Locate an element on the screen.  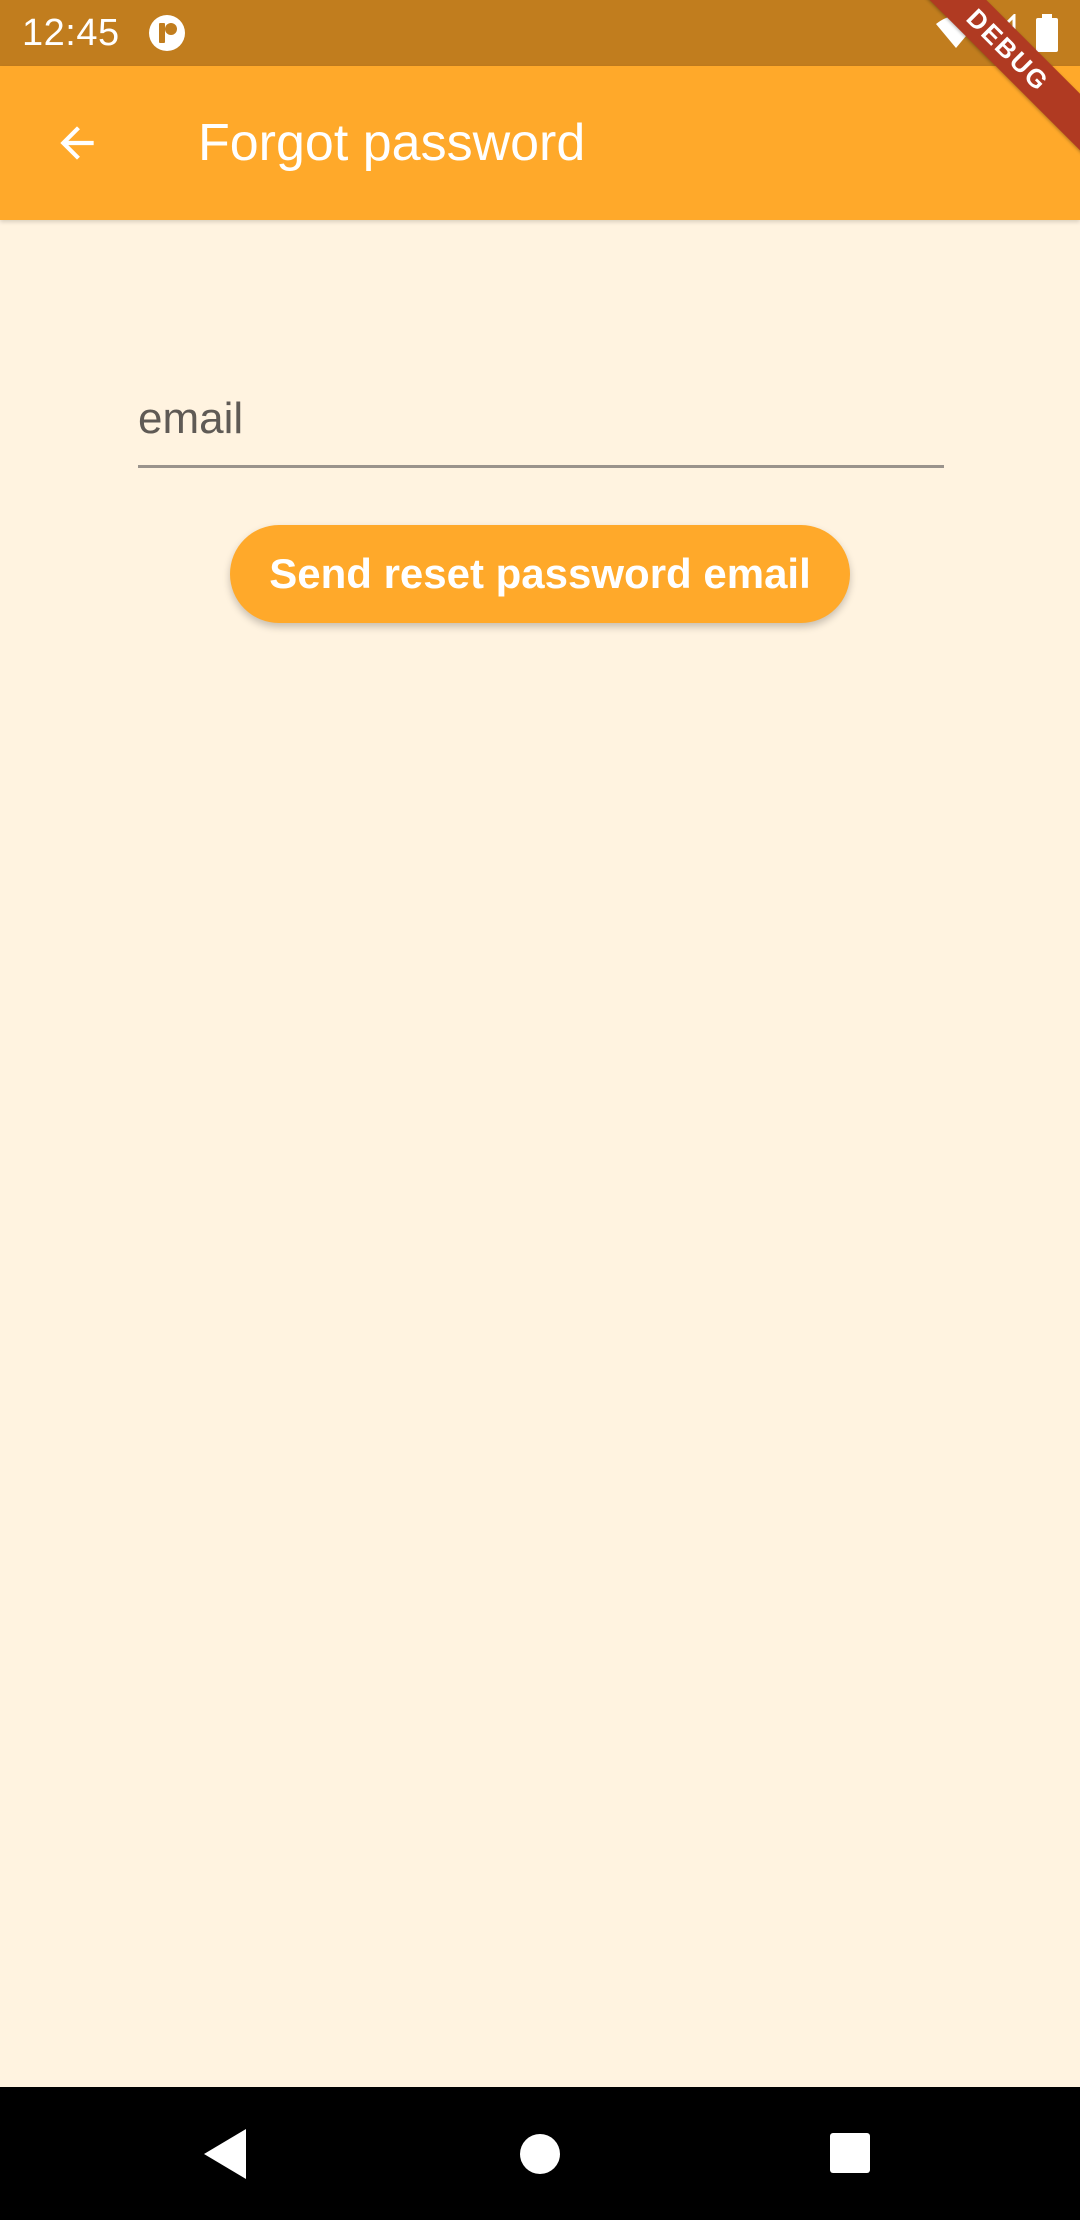
back-triangle-icon is located at coordinates (225, 2154).